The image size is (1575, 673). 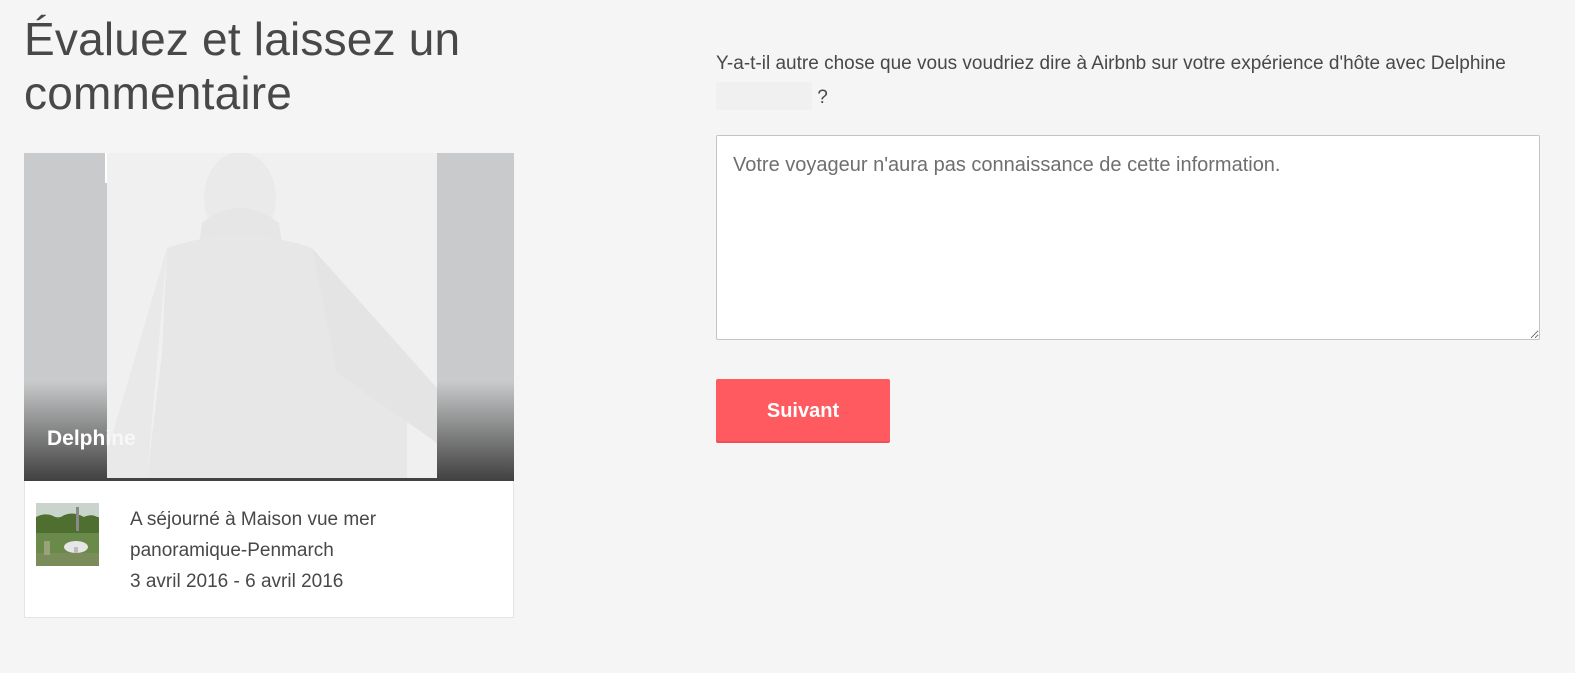 I want to click on listing-title-line1: A séjourné à Maison vue mer, so click(x=253, y=519).